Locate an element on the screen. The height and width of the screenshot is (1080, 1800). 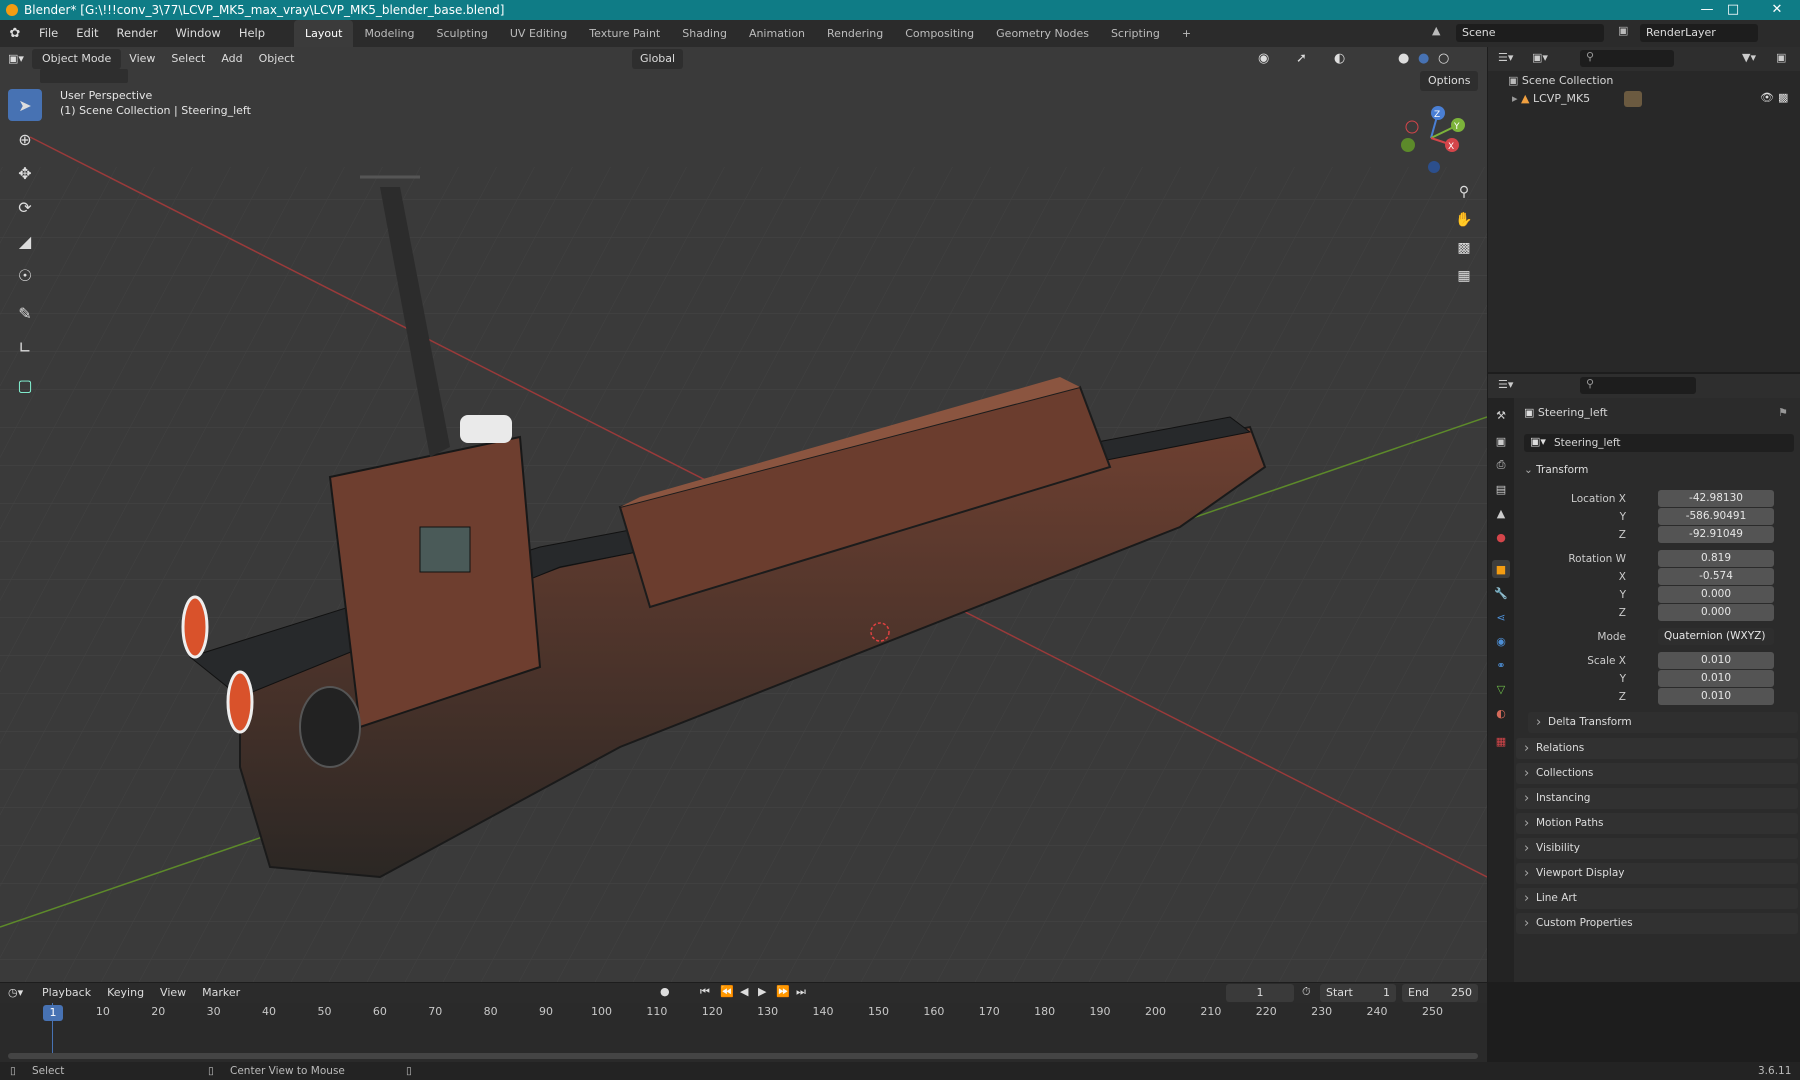
camera-icon: ▩ is located at coordinates (1464, 248).